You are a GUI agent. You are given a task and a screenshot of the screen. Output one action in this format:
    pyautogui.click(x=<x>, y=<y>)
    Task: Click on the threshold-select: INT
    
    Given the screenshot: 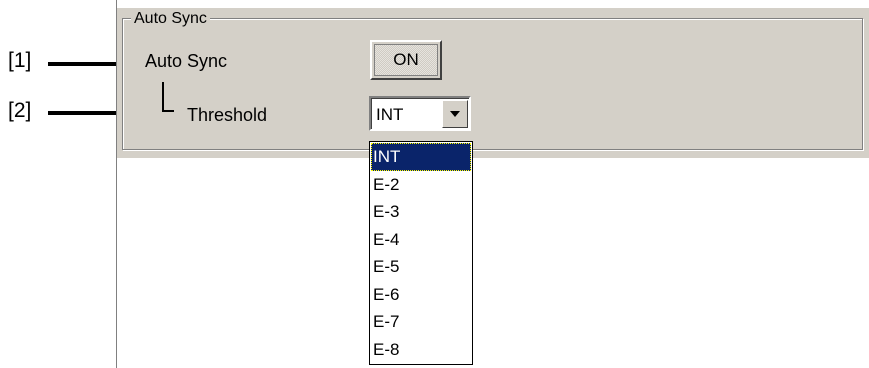 What is the action you would take?
    pyautogui.click(x=420, y=113)
    